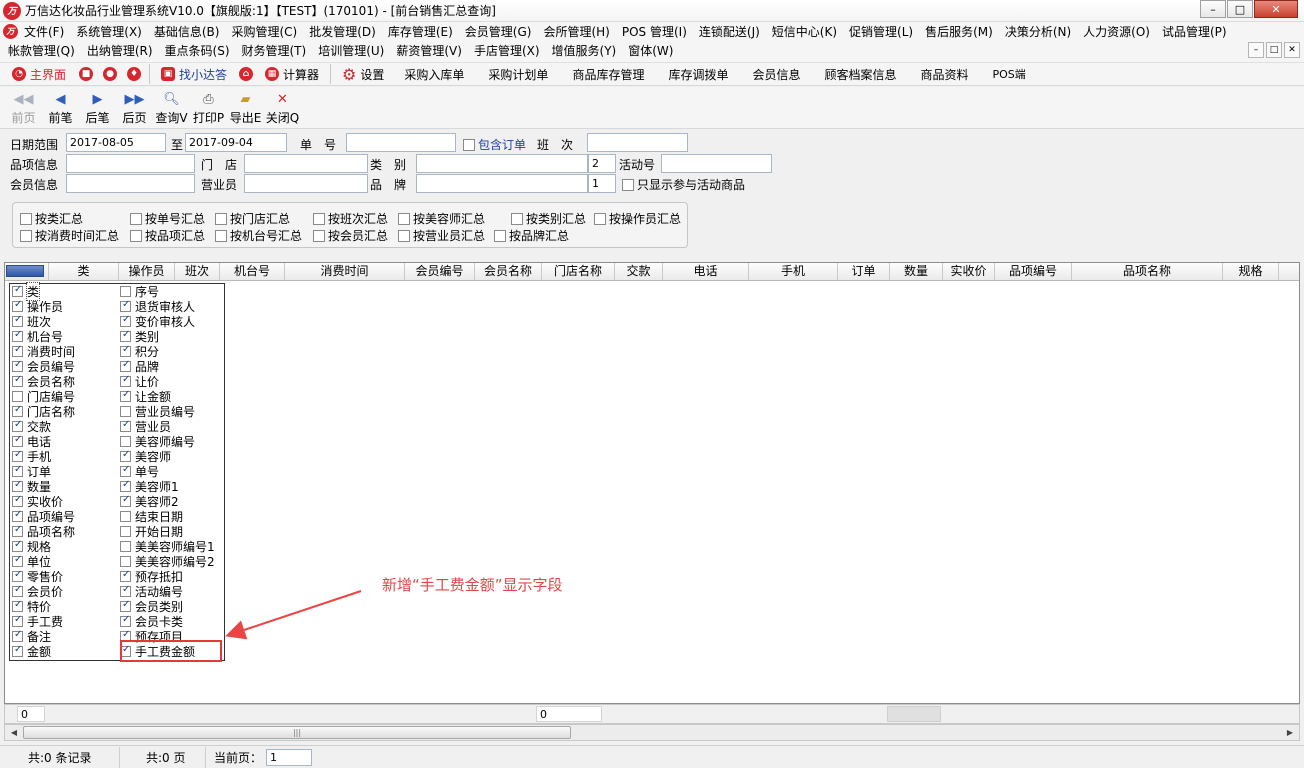 This screenshot has height=768, width=1304. I want to click on order-no-input, so click(401, 142).